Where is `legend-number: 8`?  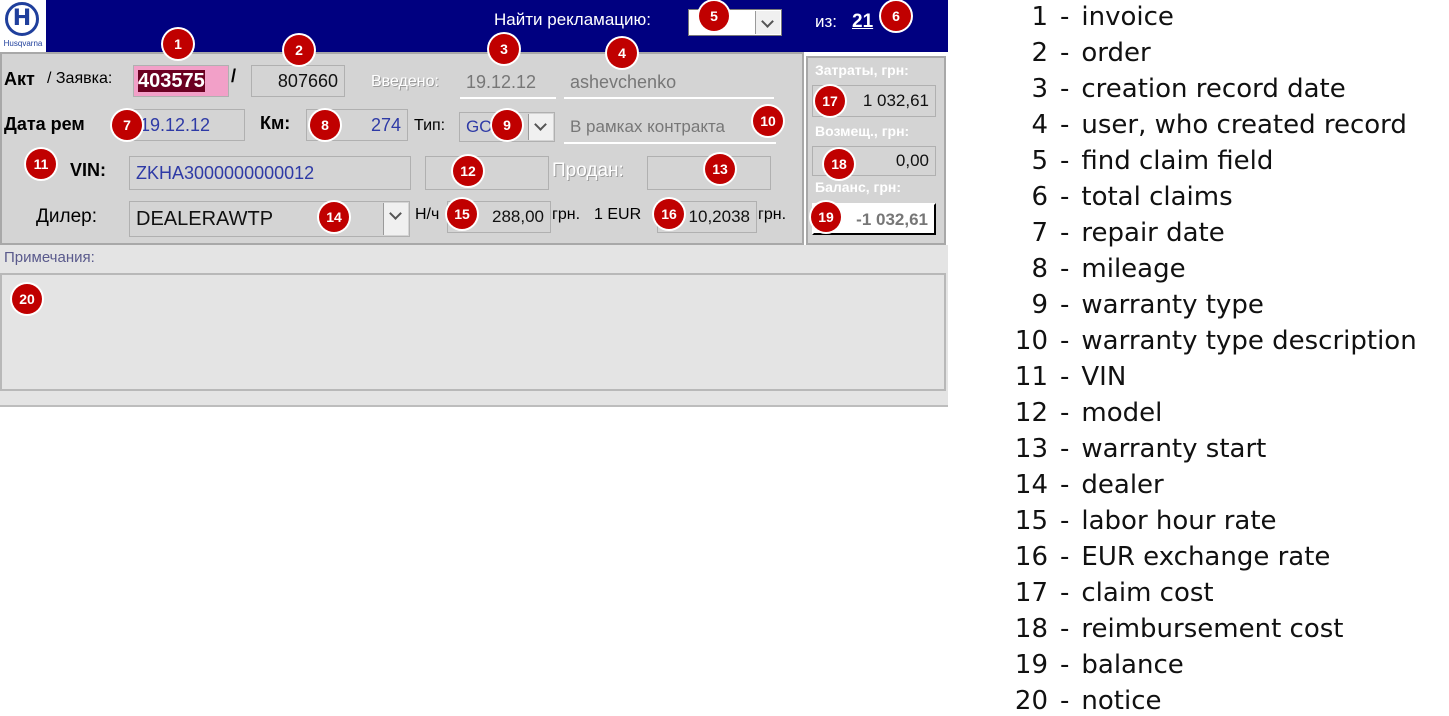 legend-number: 8 is located at coordinates (1039, 269).